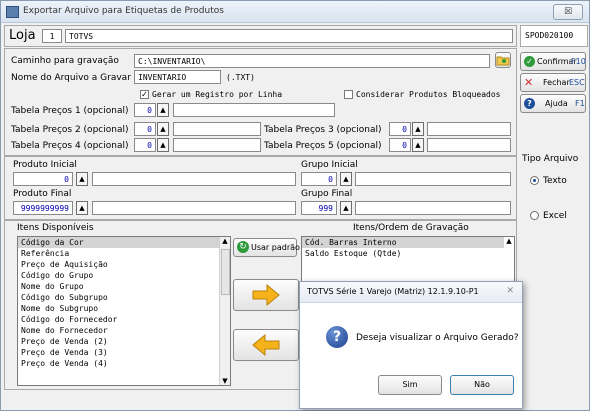  Describe the element at coordinates (163, 129) in the screenshot. I see `tabela-precos-2-lookup-button: ▲` at that location.